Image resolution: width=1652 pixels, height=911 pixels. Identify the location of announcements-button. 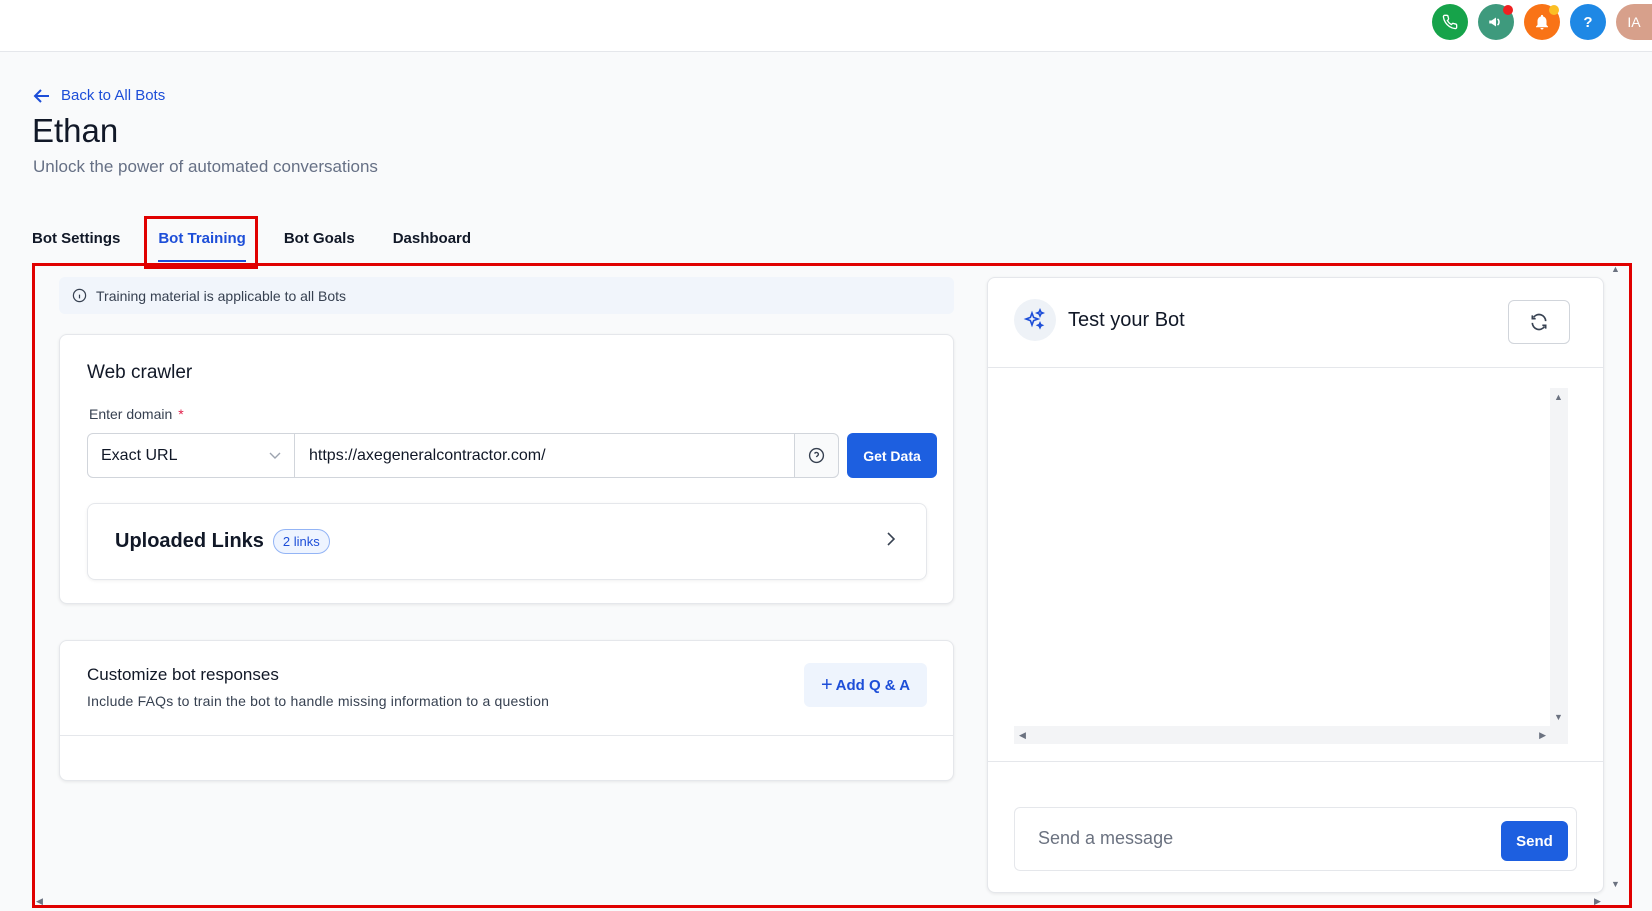
(1496, 22).